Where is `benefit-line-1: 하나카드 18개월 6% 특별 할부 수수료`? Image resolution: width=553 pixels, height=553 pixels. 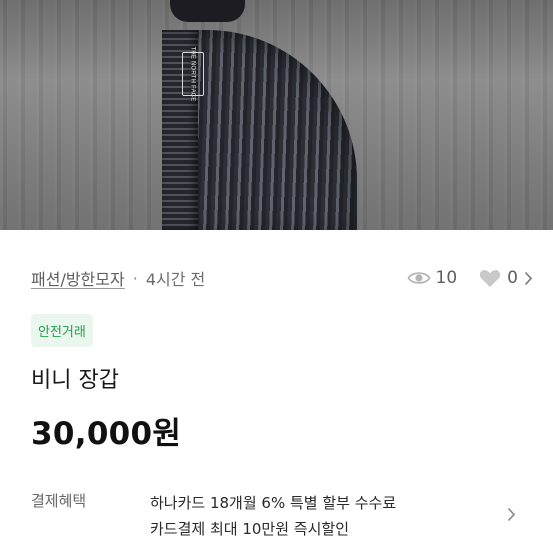 benefit-line-1: 하나카드 18개월 6% 특별 할부 수수료 is located at coordinates (273, 503).